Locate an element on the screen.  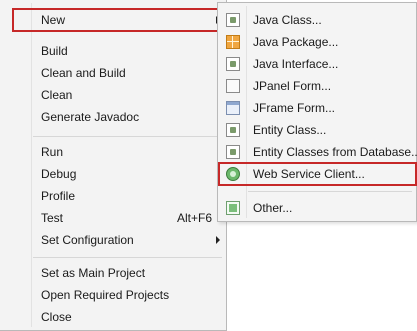
menu-item-set-as-main-project: Set as Main Project is located at coordinates (113, 273).